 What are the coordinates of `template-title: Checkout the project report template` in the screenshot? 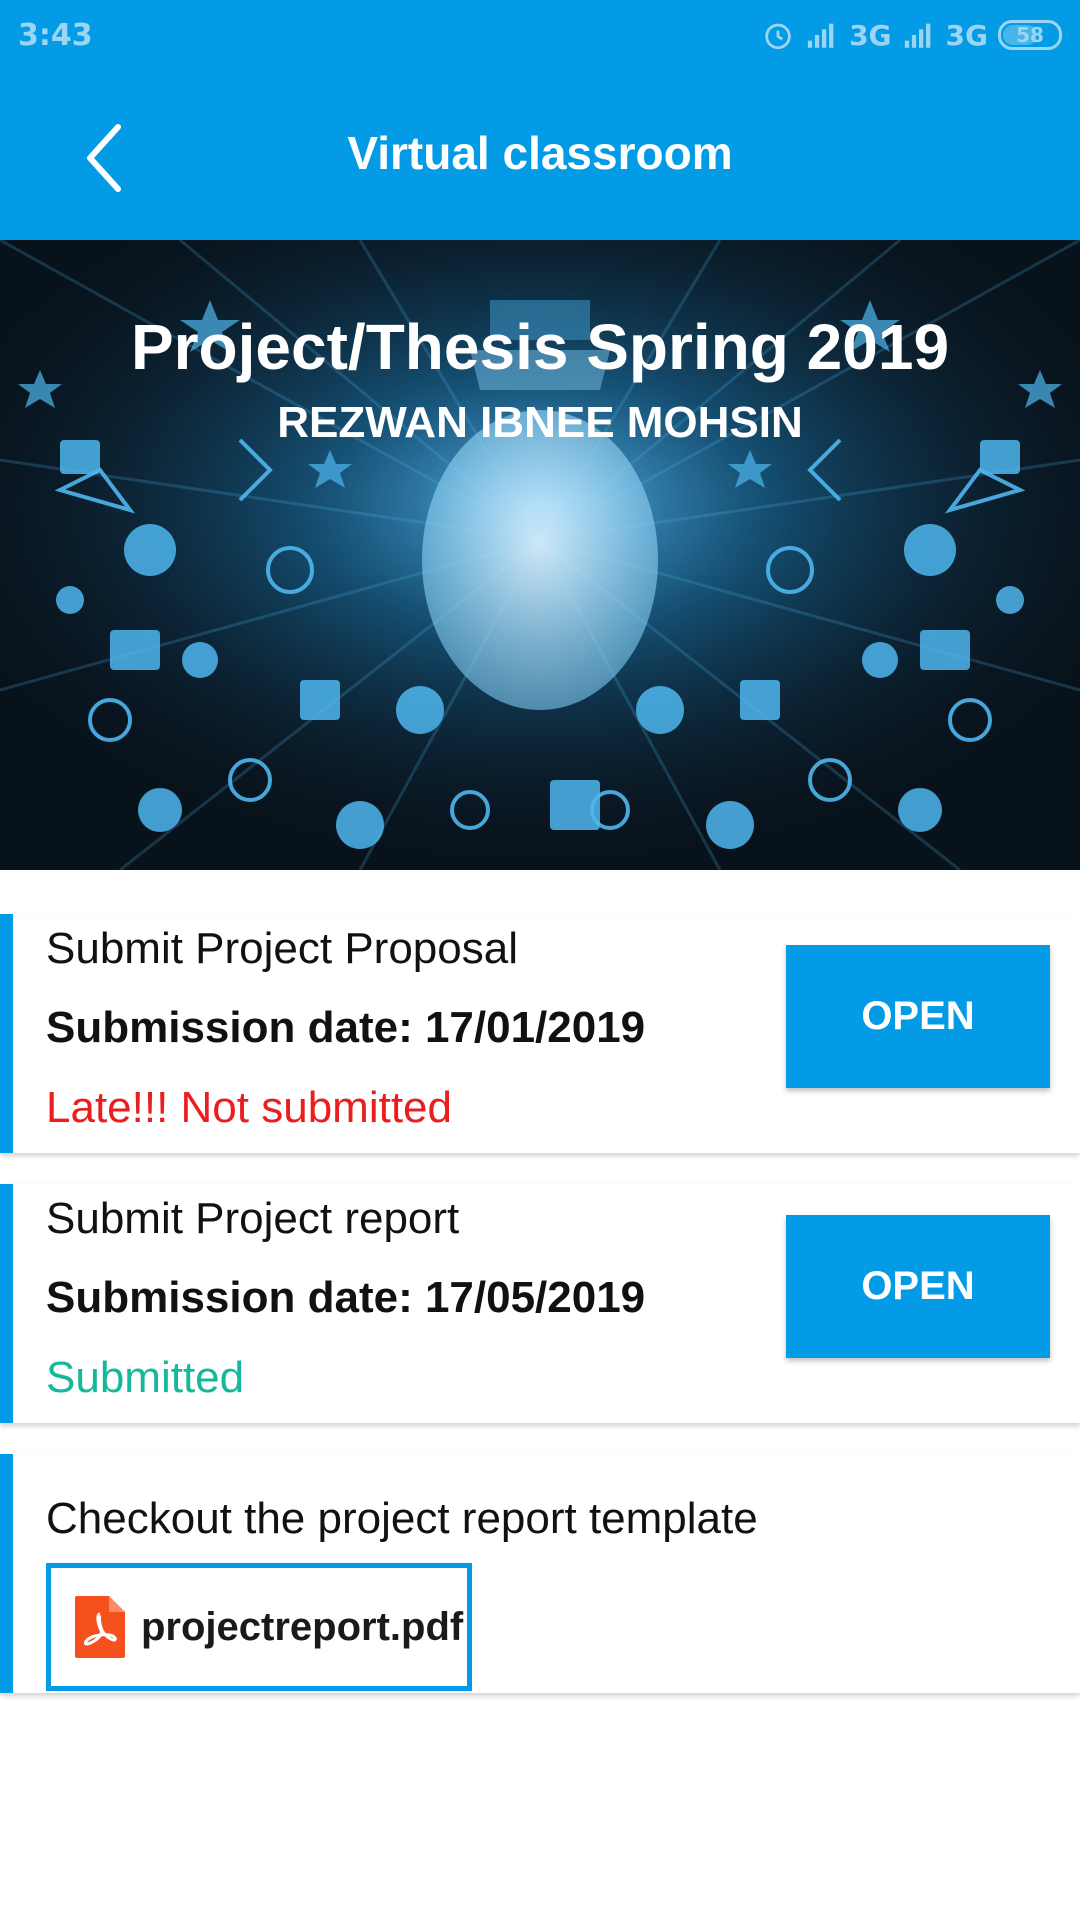 It's located at (402, 1518).